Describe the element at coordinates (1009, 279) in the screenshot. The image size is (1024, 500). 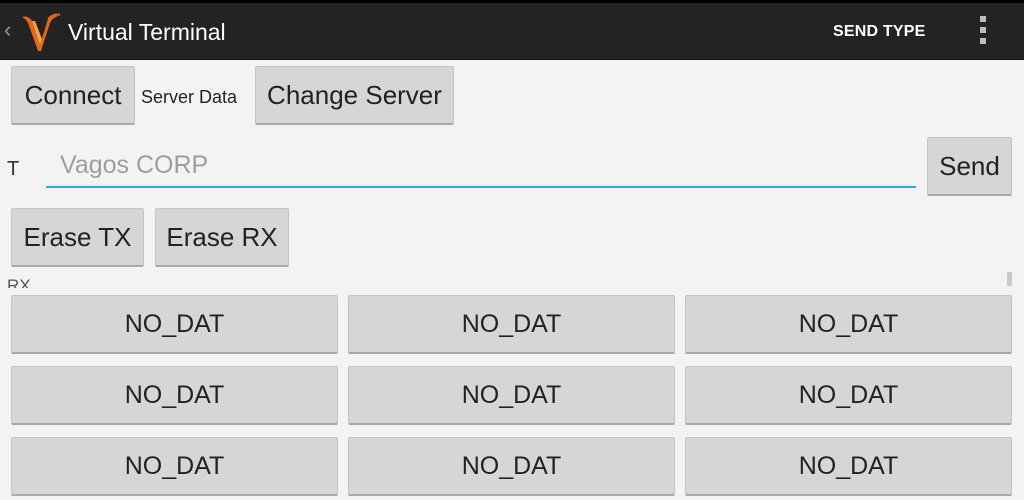
I see `rx-scrollbar` at that location.